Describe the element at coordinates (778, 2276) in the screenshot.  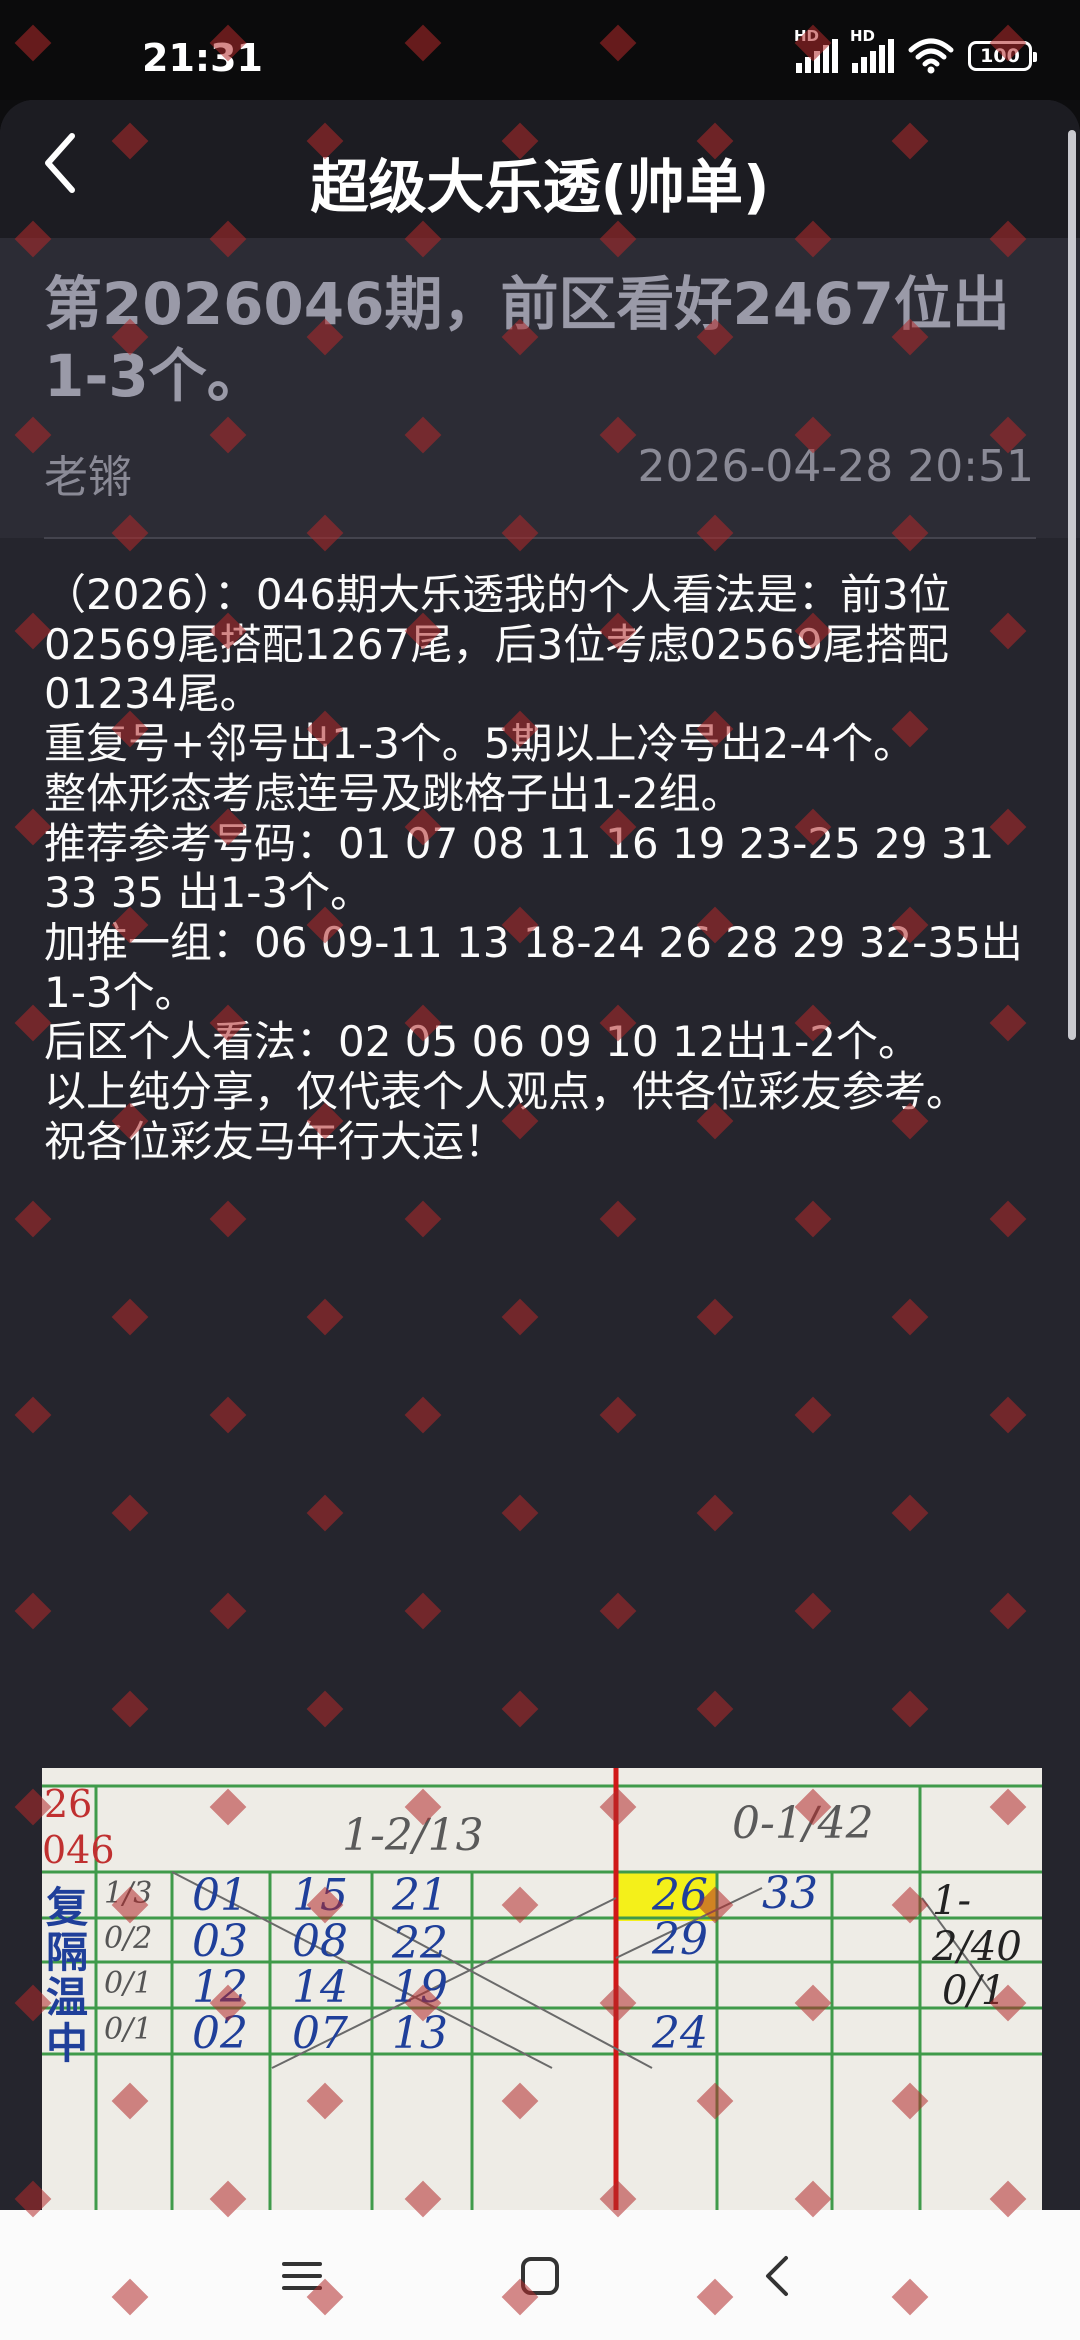
I see `back-triangle-icon` at that location.